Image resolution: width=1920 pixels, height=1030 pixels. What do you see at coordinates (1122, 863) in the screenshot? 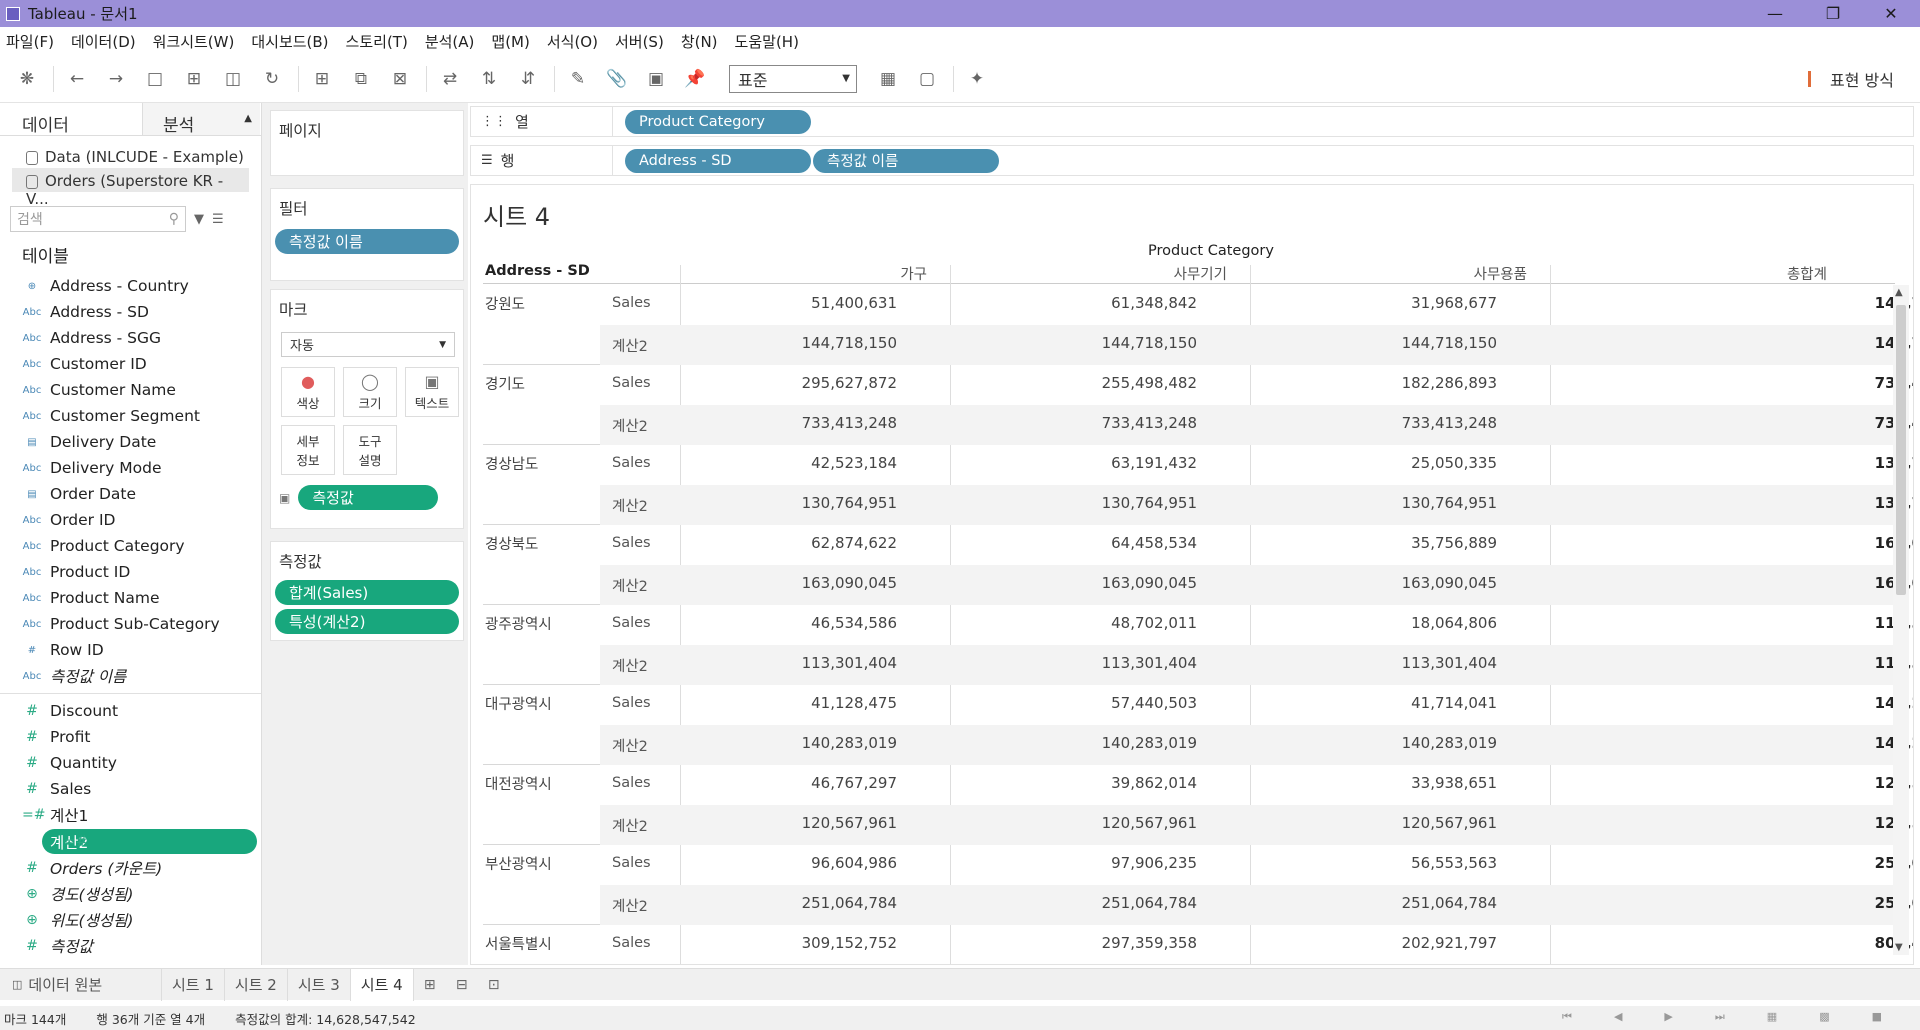
I see `table-cell: 97,906,235` at bounding box center [1122, 863].